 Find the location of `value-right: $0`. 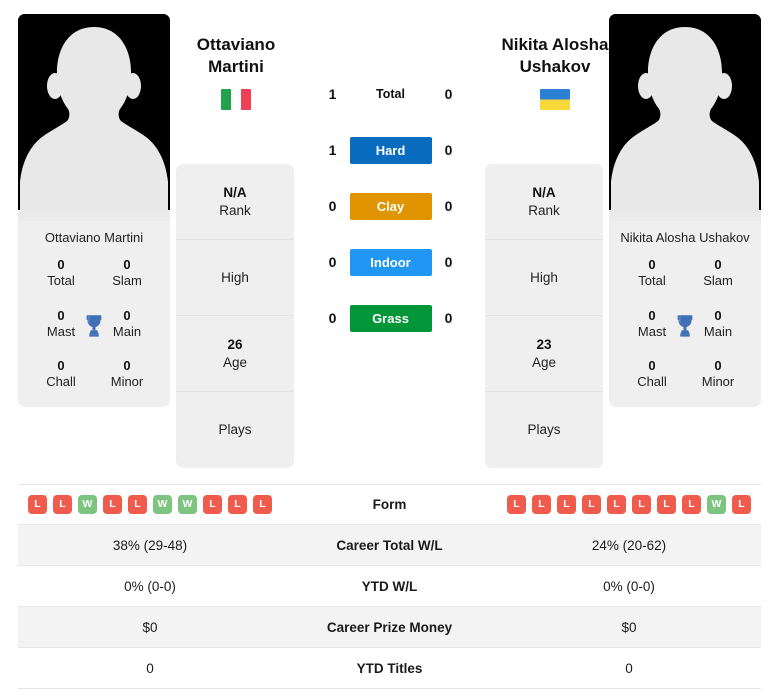

value-right: $0 is located at coordinates (629, 627).